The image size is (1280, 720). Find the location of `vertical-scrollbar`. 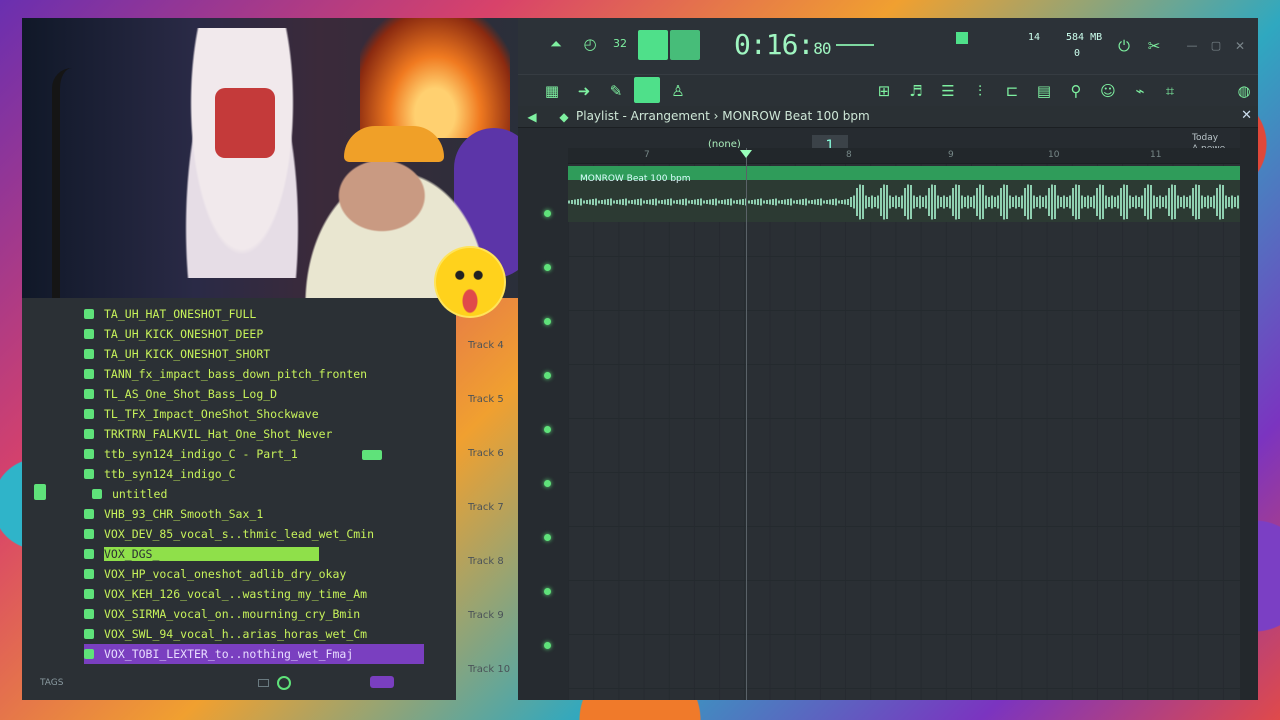

vertical-scrollbar is located at coordinates (1249, 414).